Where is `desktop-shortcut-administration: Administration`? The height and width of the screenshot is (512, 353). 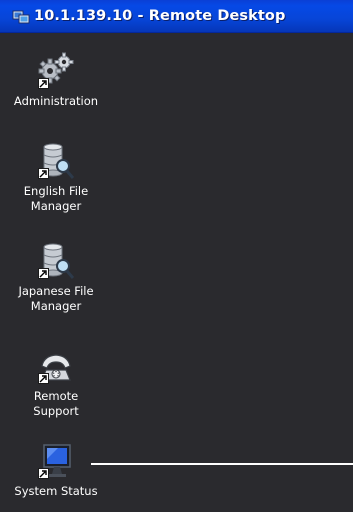
desktop-shortcut-administration: Administration is located at coordinates (56, 80).